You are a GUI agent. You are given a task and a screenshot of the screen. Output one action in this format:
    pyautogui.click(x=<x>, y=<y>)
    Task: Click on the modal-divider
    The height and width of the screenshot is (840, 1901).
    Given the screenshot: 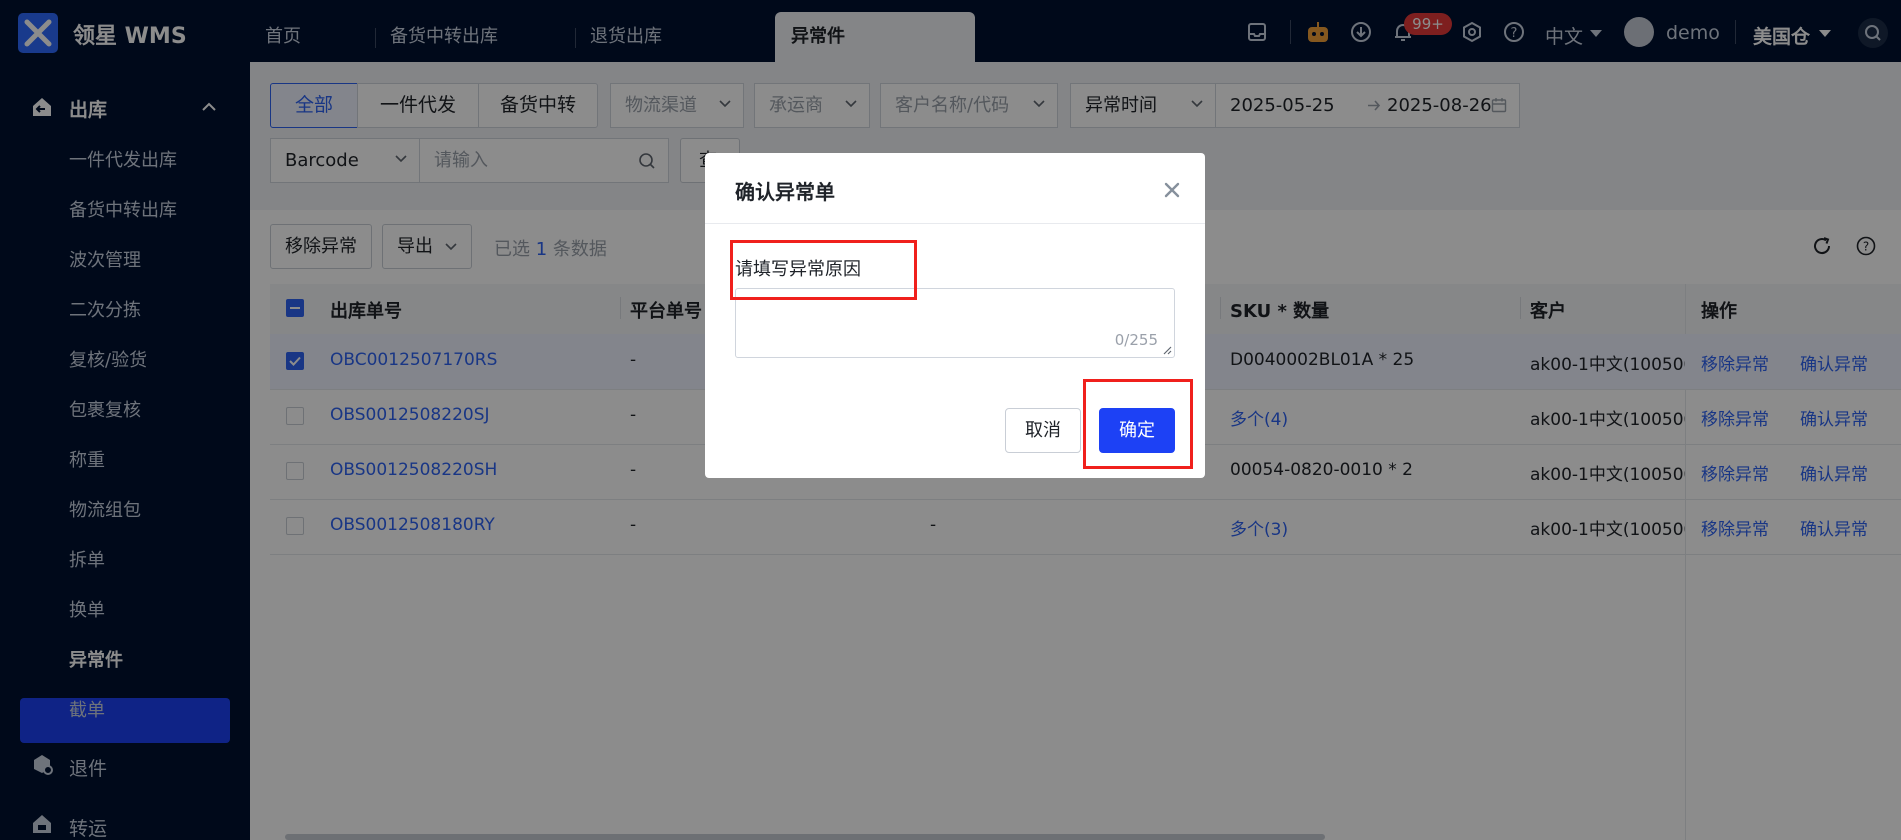 What is the action you would take?
    pyautogui.click(x=955, y=223)
    